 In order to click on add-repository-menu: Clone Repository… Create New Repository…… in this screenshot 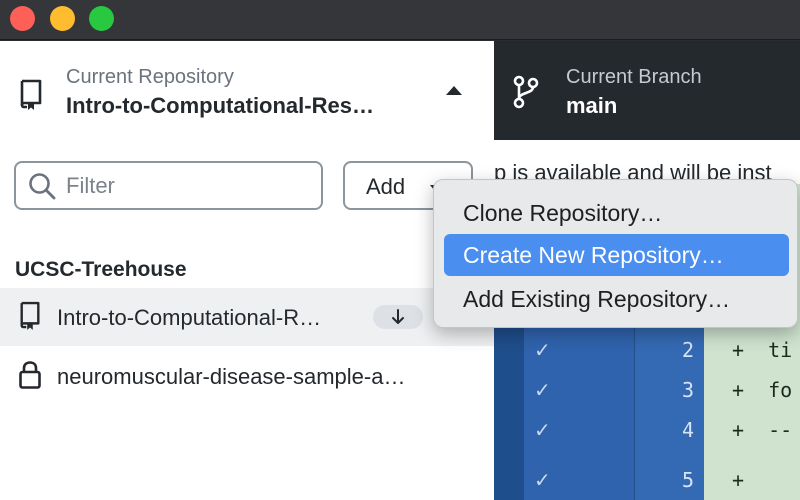, I will do `click(615, 253)`.